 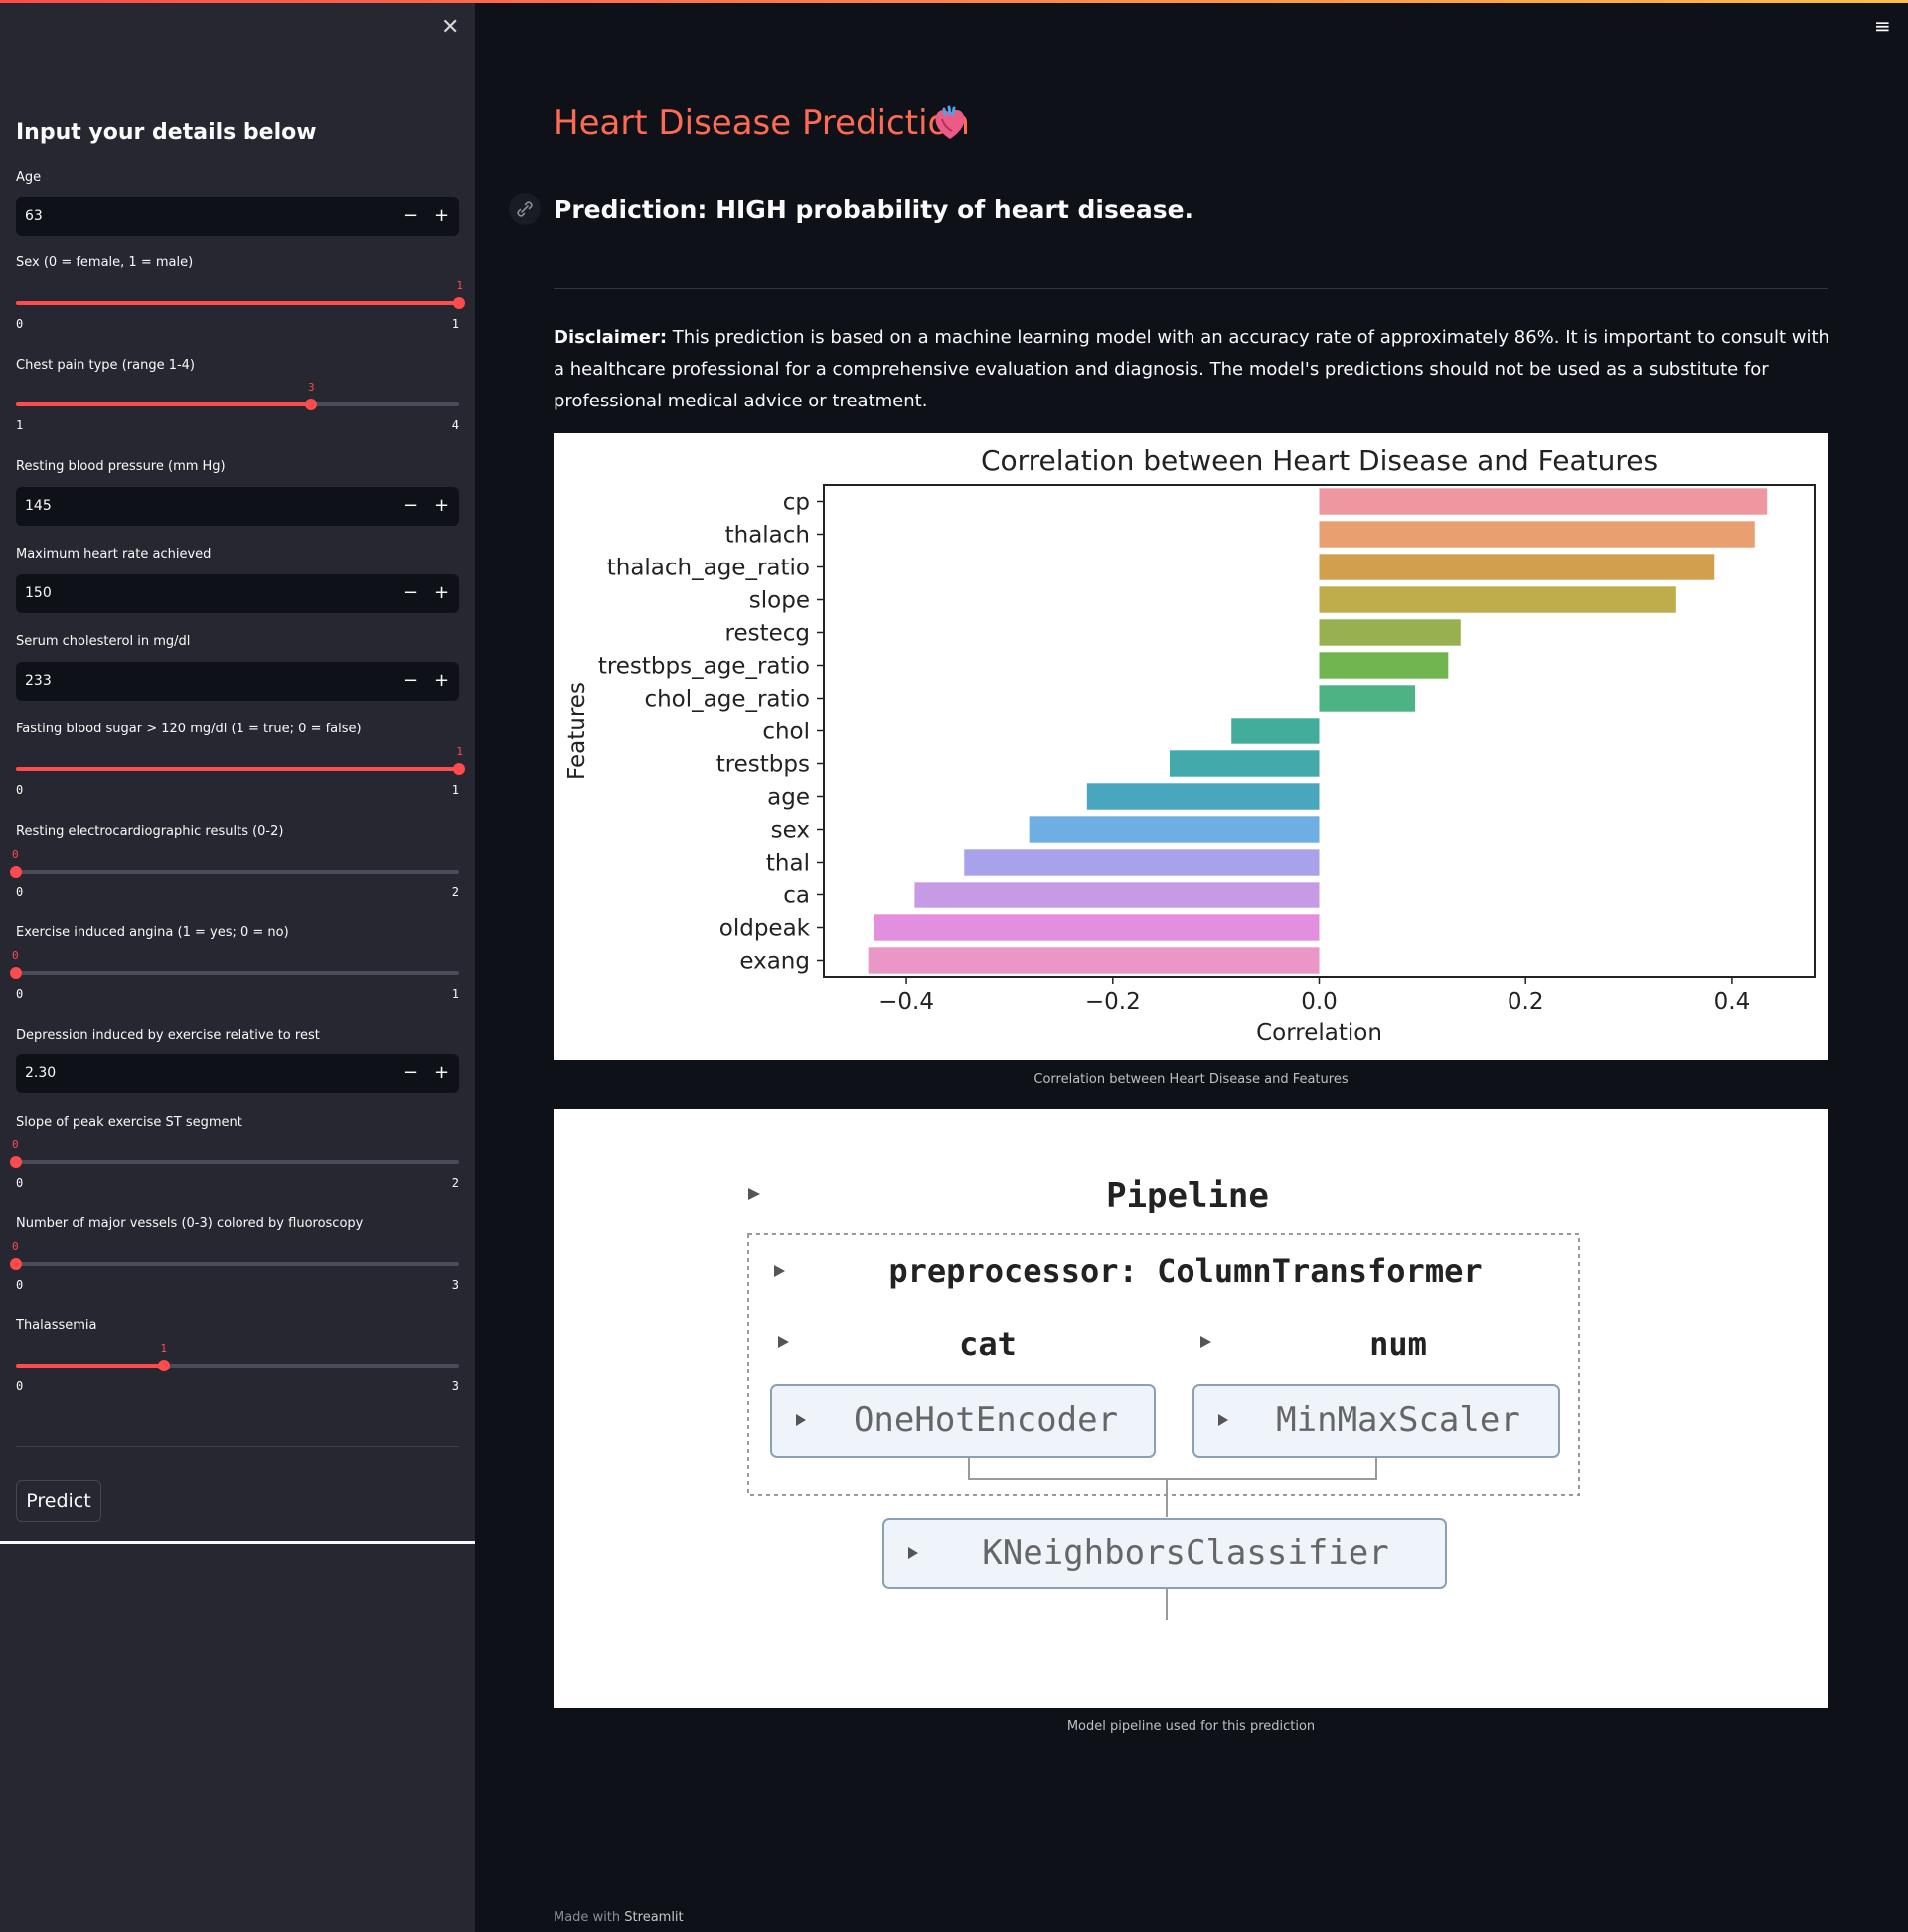 I want to click on max-heart-rate-value: 150, so click(x=38, y=593).